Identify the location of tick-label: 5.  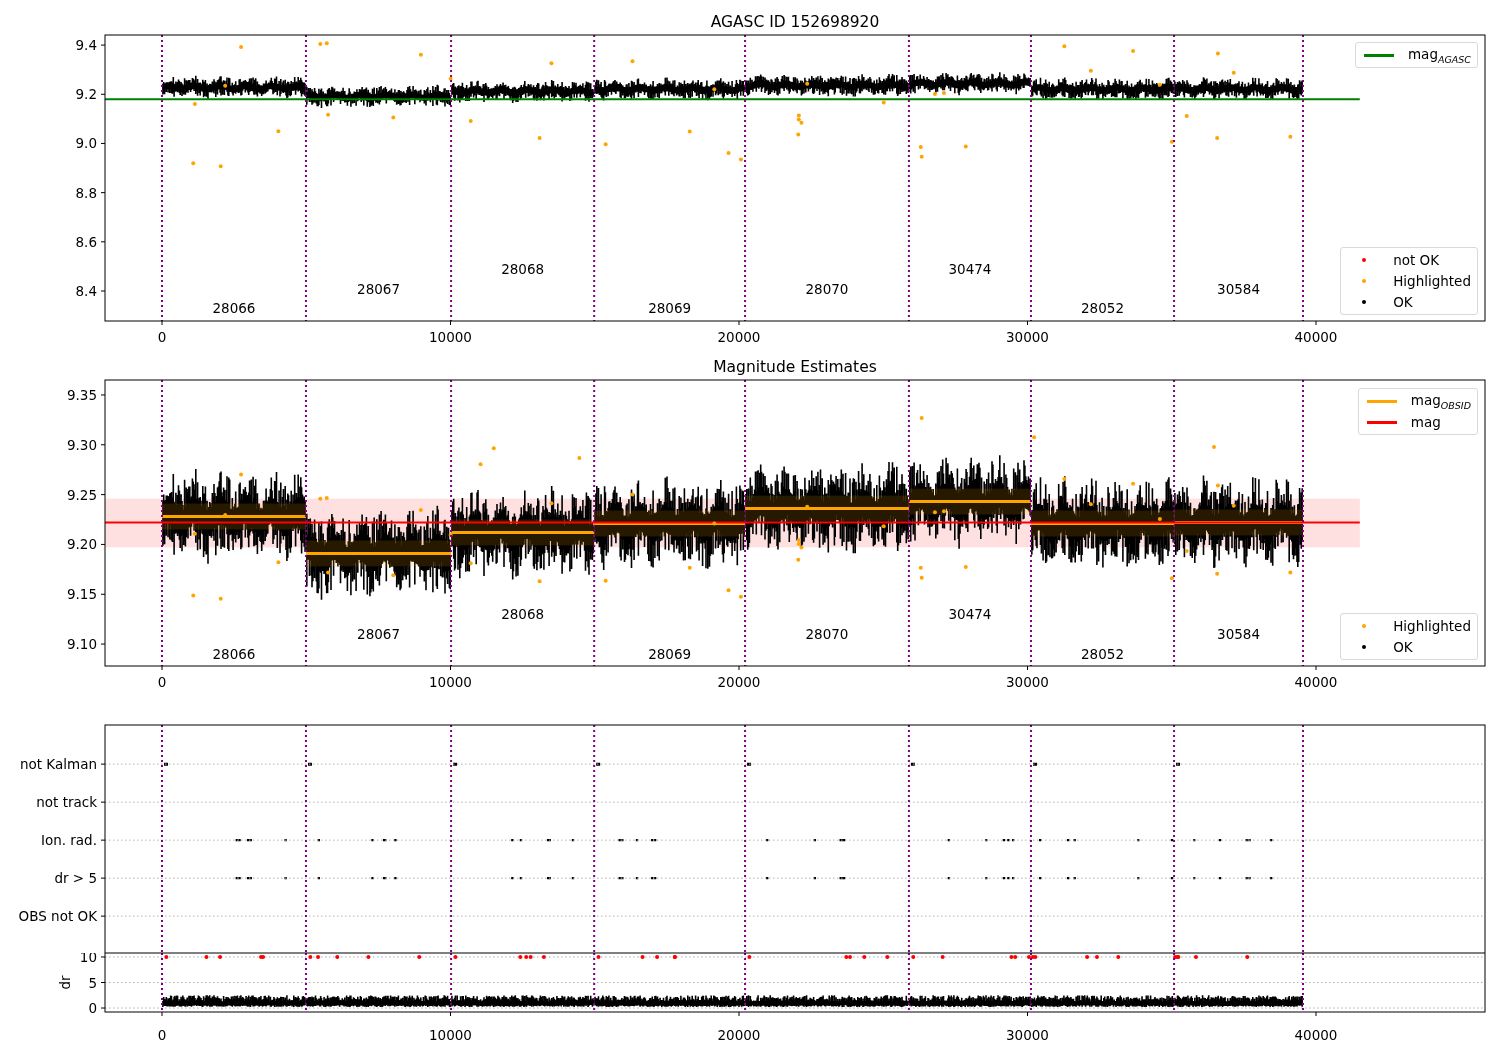
(92, 982).